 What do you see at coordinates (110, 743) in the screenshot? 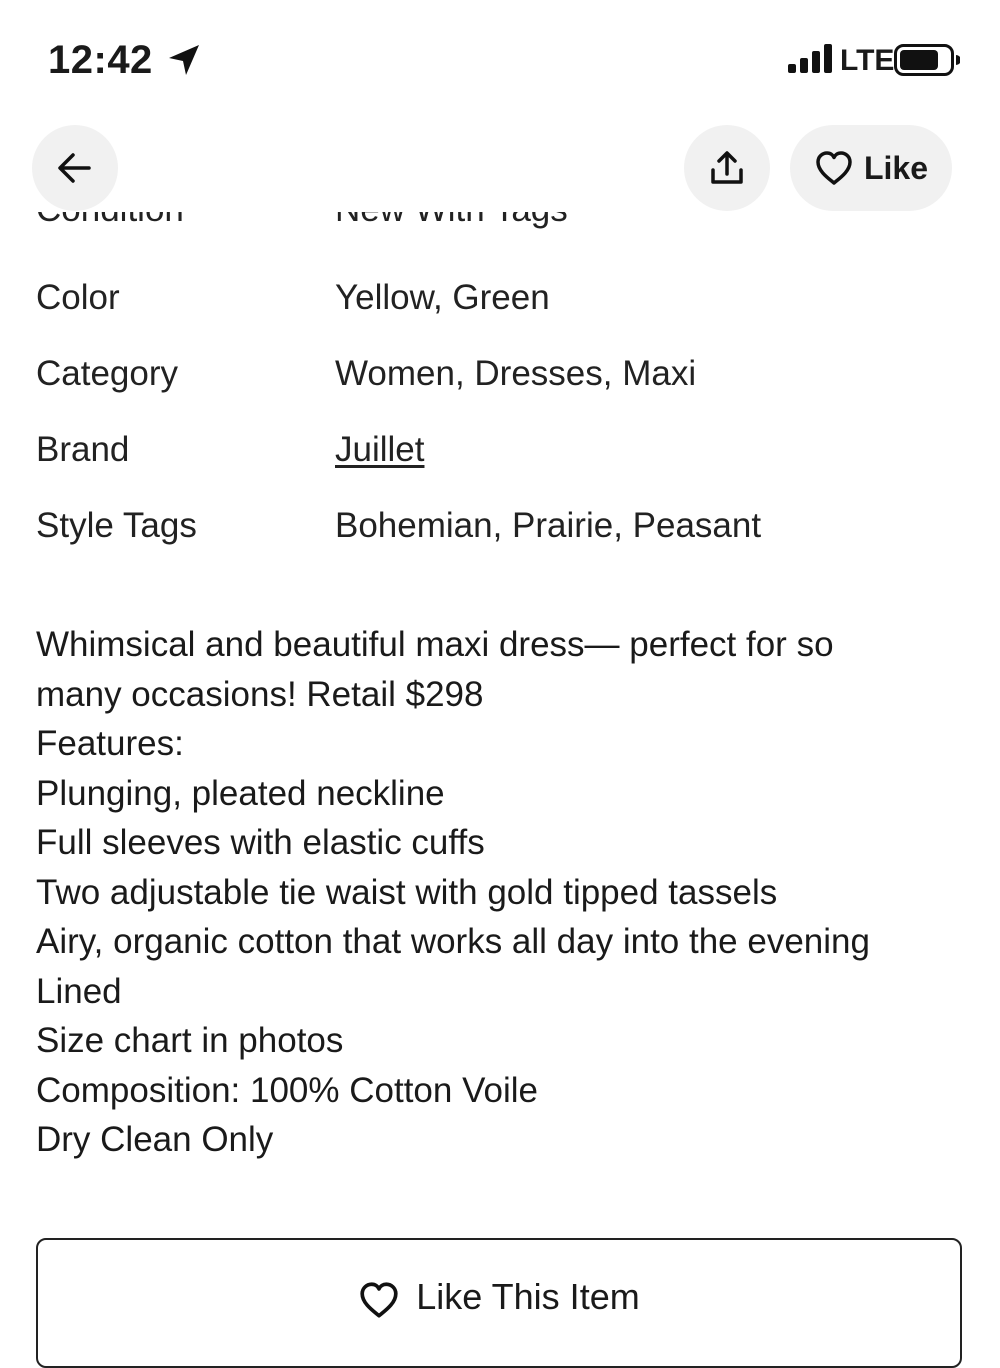
I see `description-line: Features:` at bounding box center [110, 743].